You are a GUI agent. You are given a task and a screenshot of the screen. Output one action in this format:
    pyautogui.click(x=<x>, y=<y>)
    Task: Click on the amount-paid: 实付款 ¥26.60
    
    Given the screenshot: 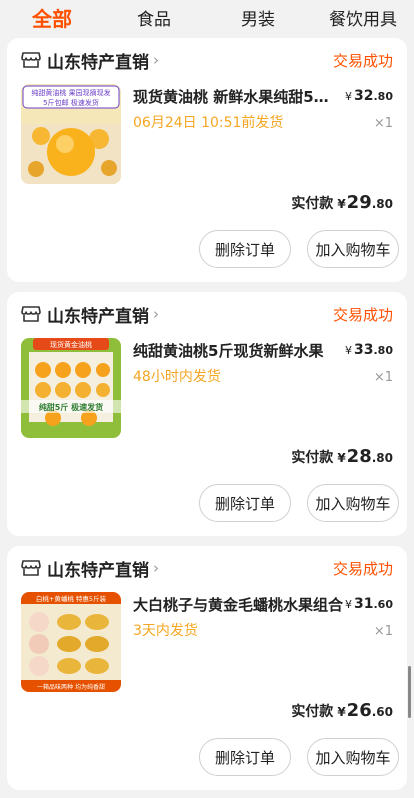 What is the action you would take?
    pyautogui.click(x=342, y=710)
    